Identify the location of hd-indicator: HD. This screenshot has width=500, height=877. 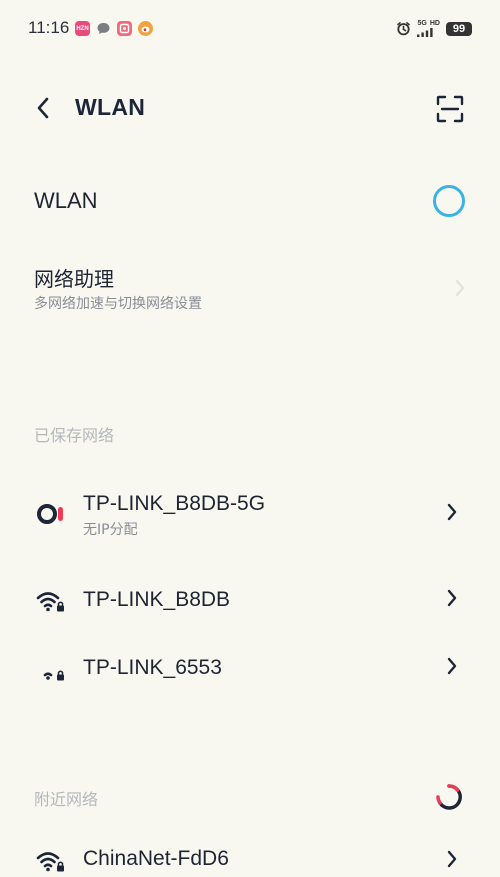
(434, 23).